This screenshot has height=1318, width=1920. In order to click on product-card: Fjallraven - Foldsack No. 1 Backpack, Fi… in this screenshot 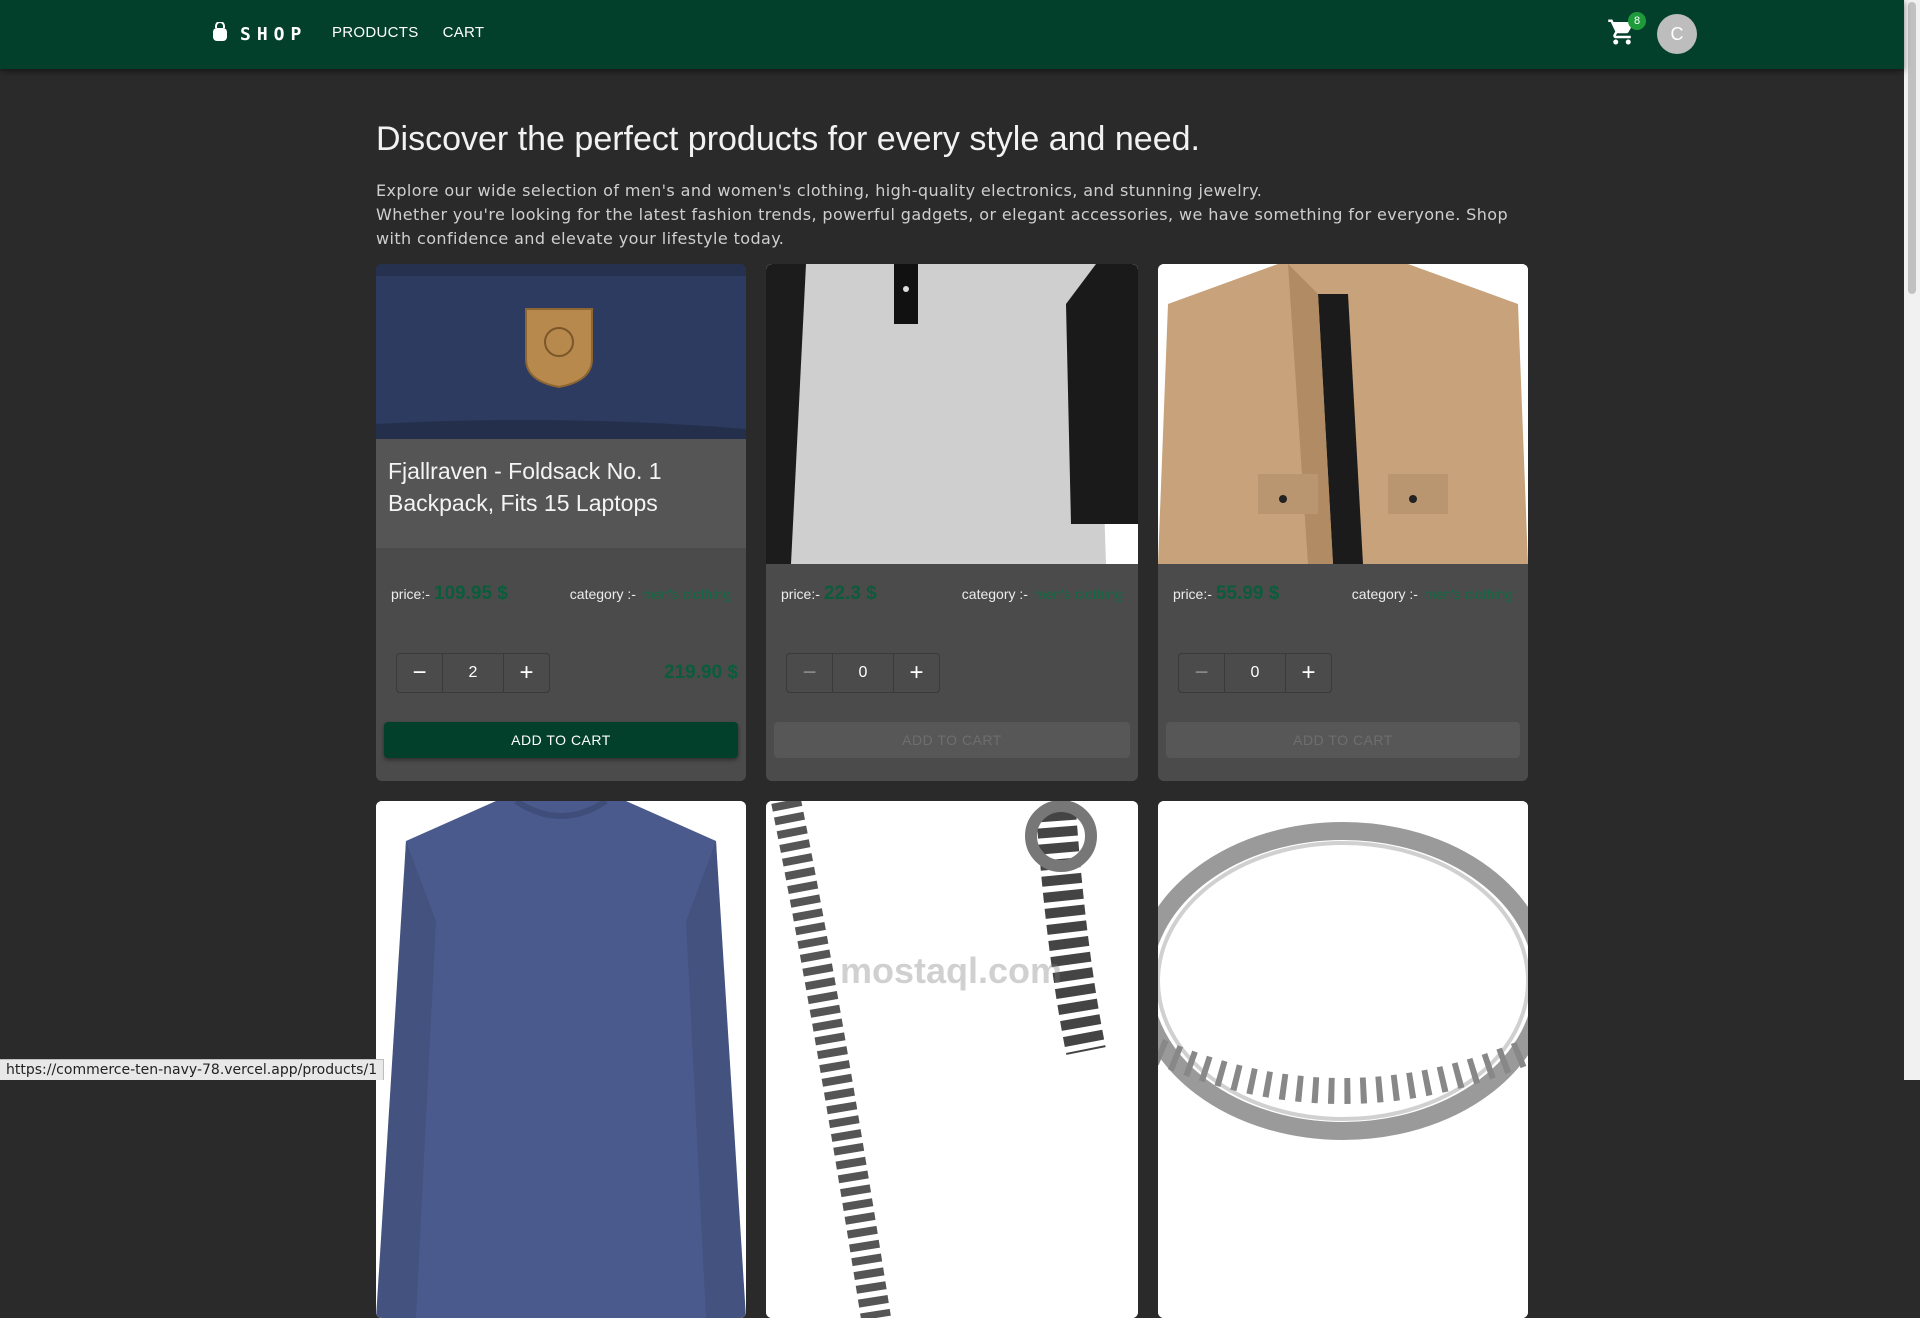, I will do `click(561, 522)`.